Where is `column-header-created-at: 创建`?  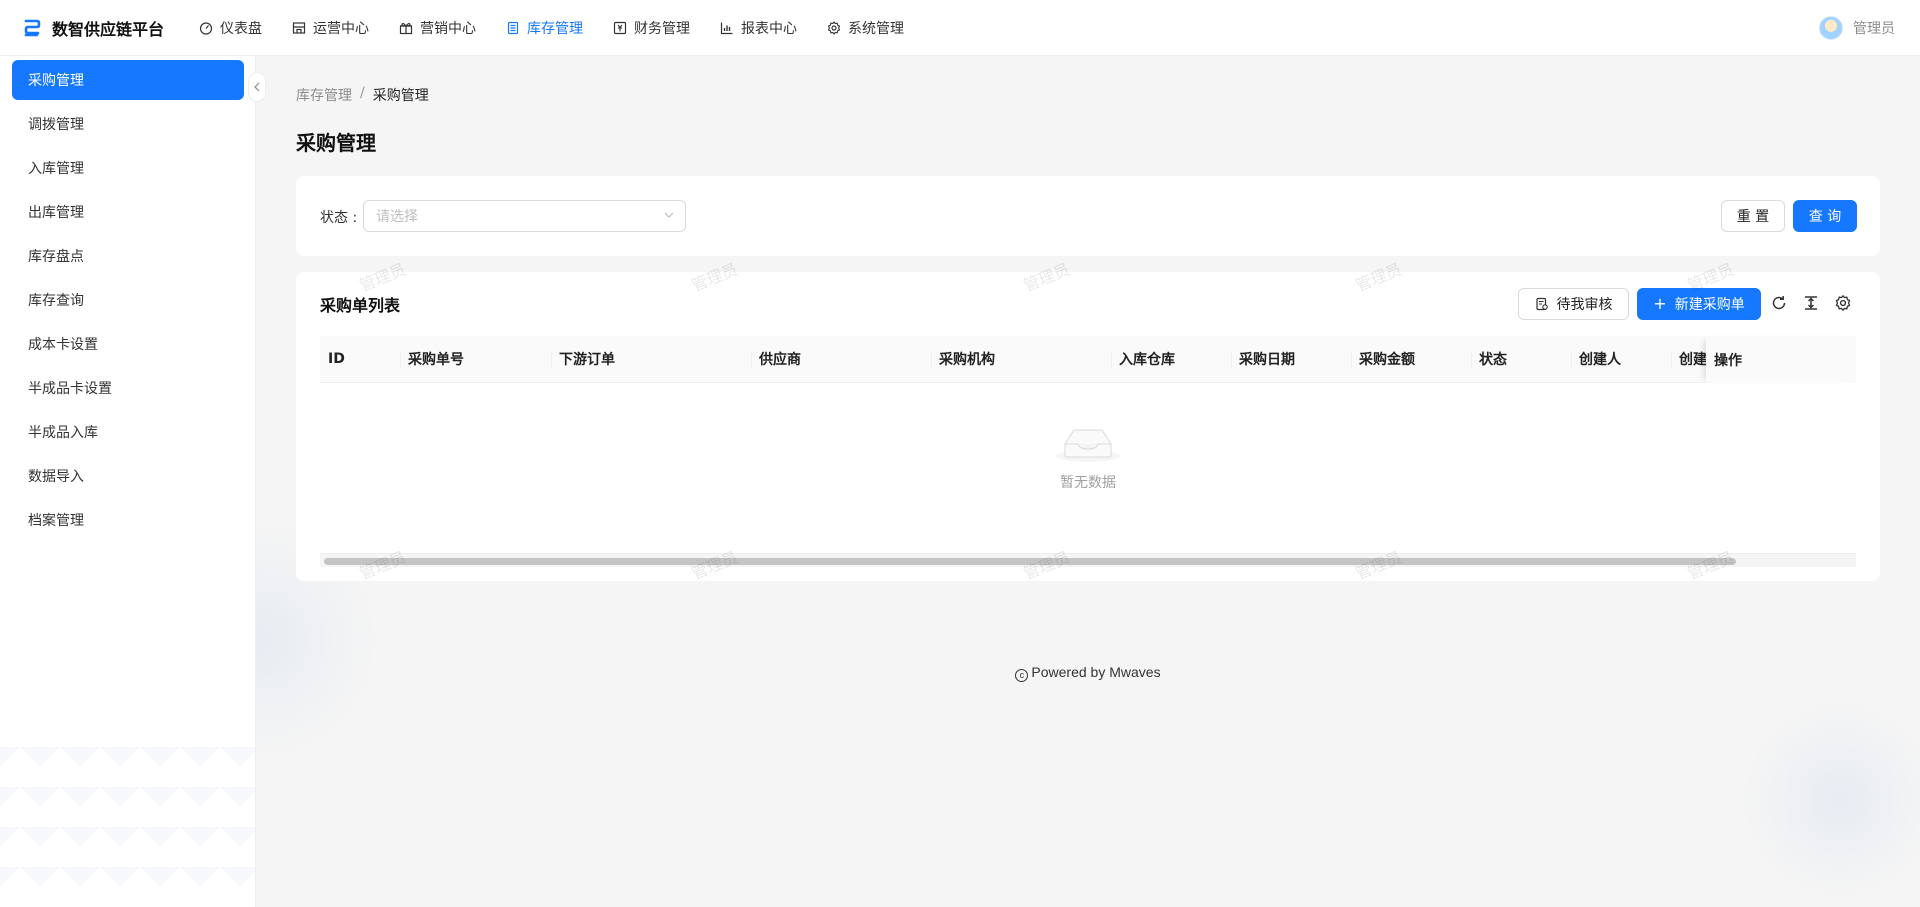
column-header-created-at: 创建 is located at coordinates (1688, 359).